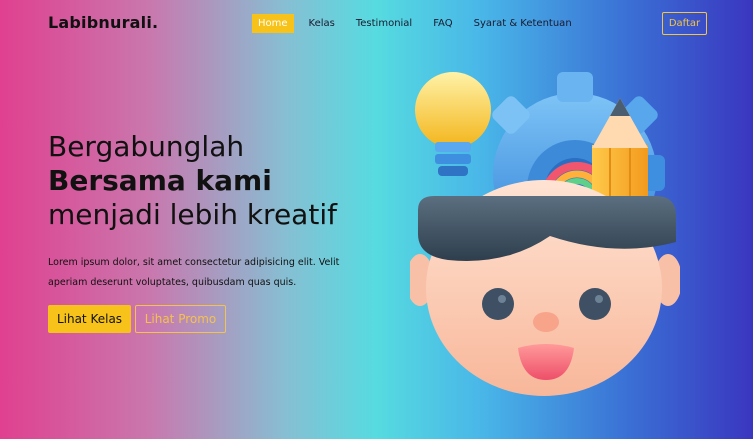 The height and width of the screenshot is (439, 753). I want to click on nav-item-kelas: Kelas, so click(322, 23).